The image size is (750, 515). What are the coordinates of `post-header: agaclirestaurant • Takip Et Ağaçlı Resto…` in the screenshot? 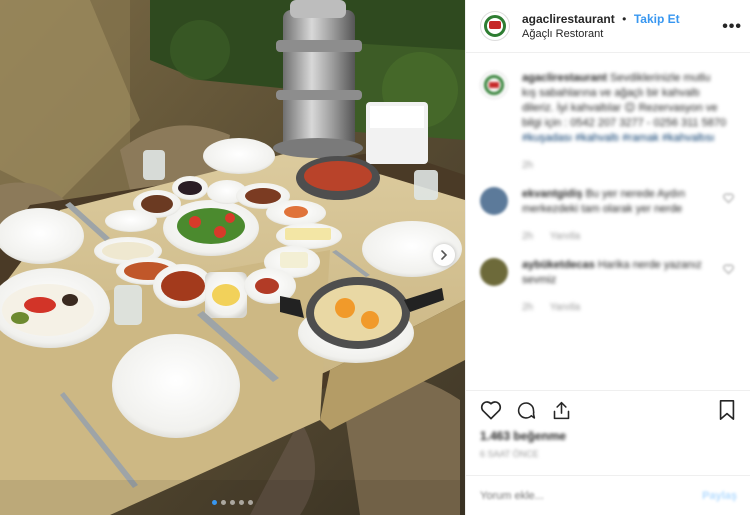 It's located at (608, 26).